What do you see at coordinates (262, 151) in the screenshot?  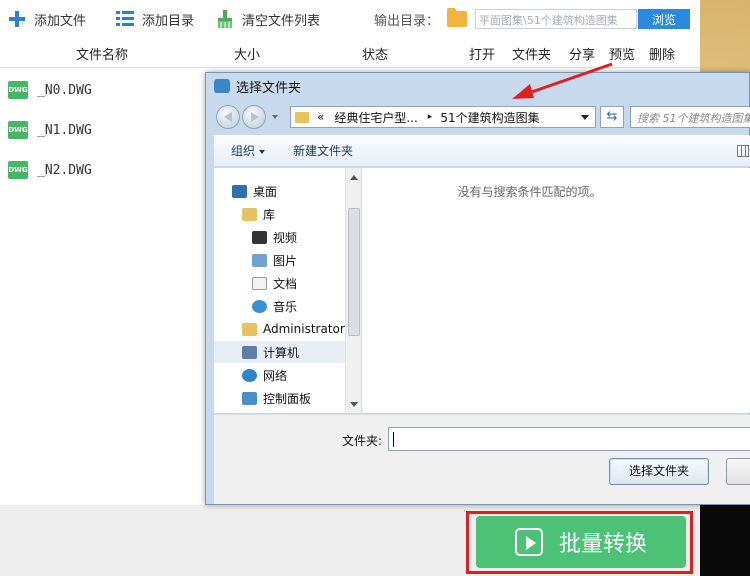 I see `chevron-down-icon` at bounding box center [262, 151].